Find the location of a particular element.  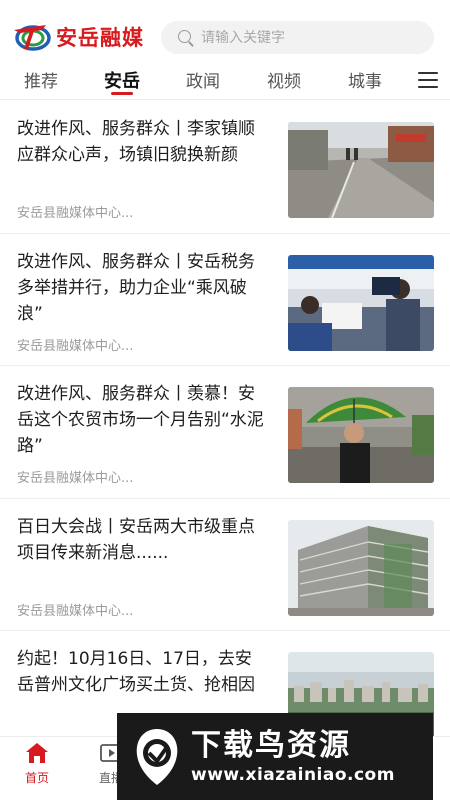

news-title: 约起！10月16日、17日，去安岳普州文化广场买土货、抢相因 is located at coordinates (136, 672).